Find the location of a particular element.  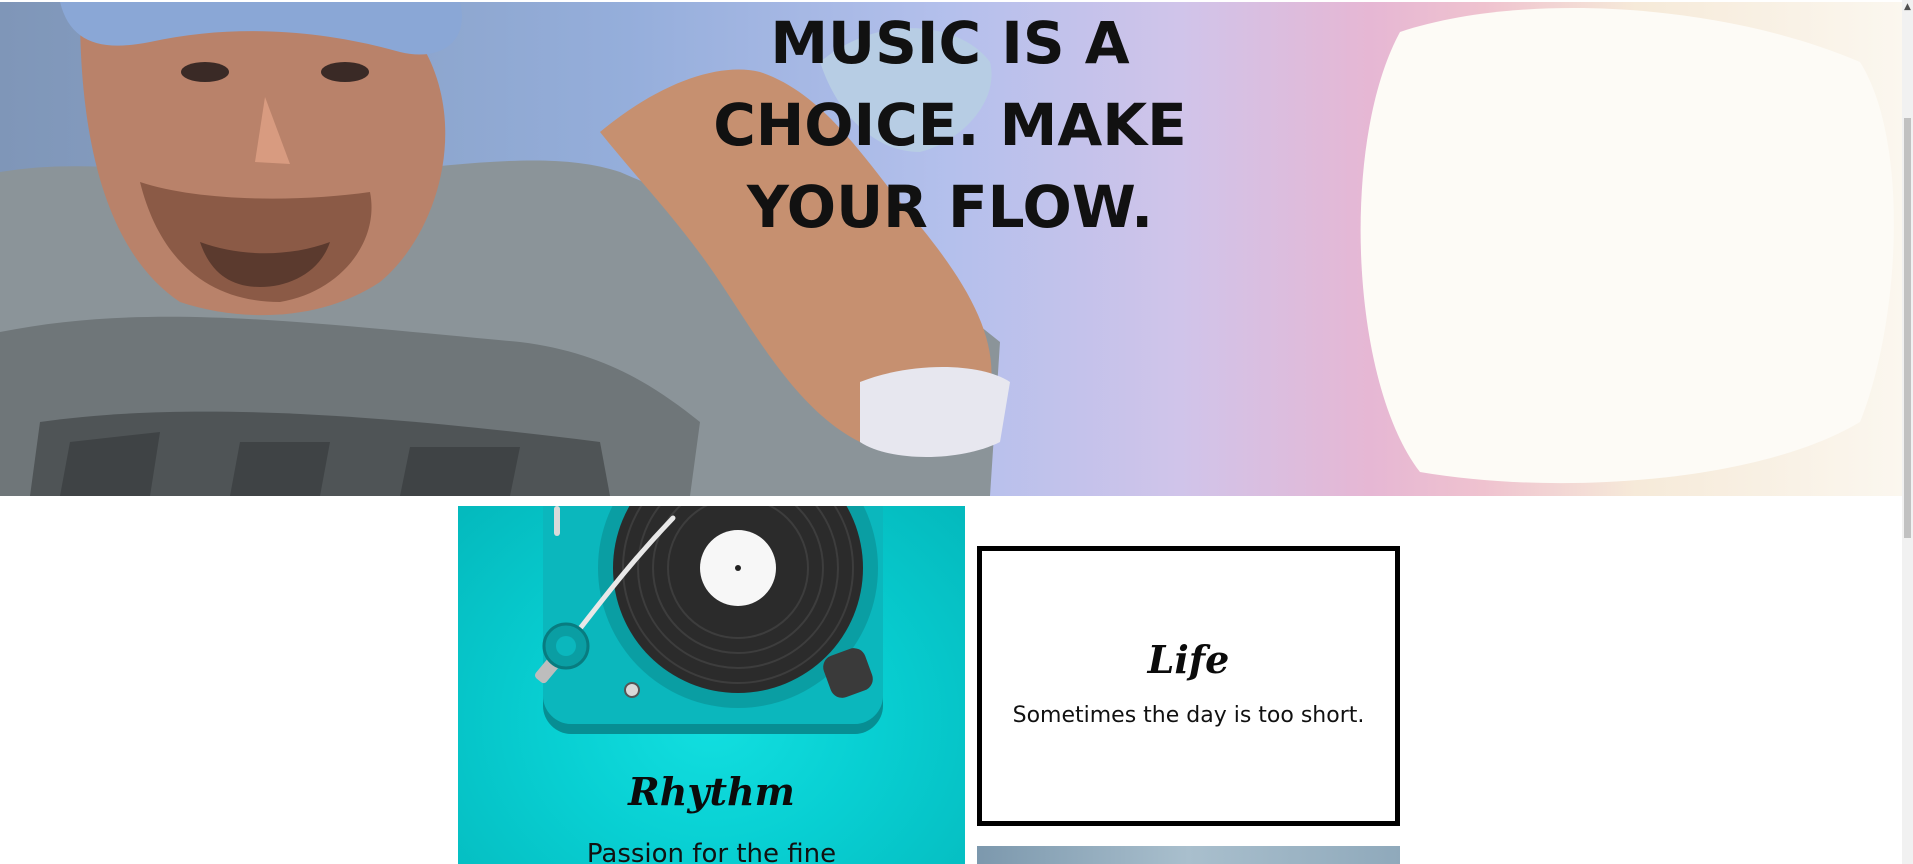

life-tile: Life Sometimes the day is too short. is located at coordinates (1188, 686).